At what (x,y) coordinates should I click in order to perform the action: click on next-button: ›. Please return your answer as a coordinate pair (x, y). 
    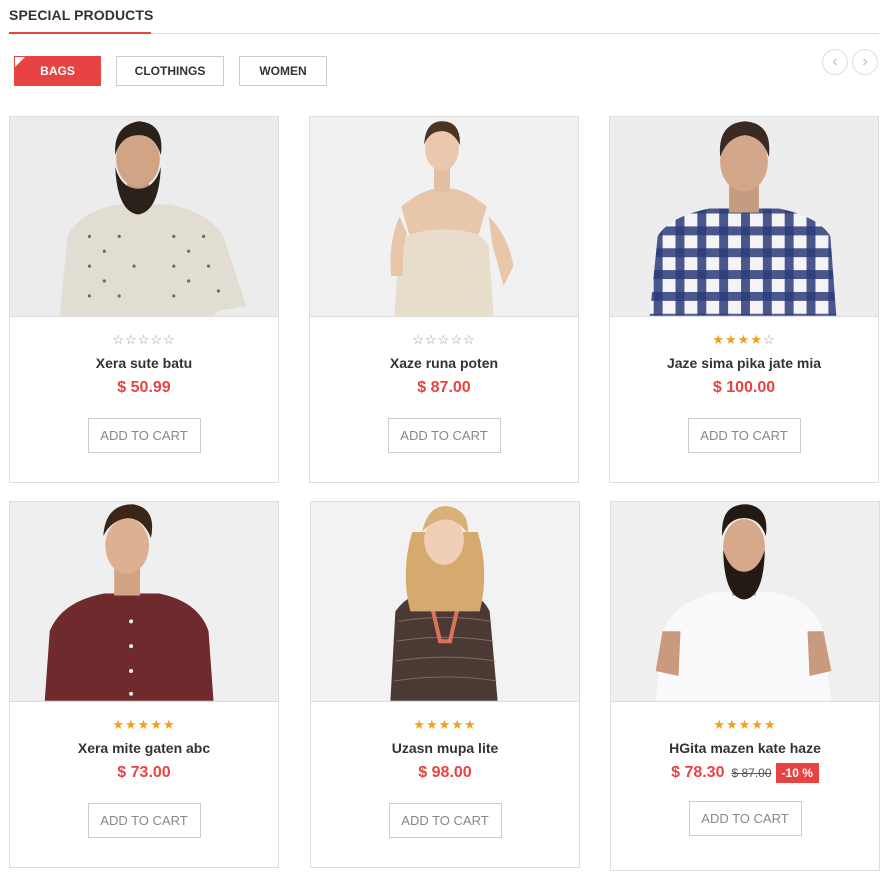
    Looking at the image, I should click on (865, 62).